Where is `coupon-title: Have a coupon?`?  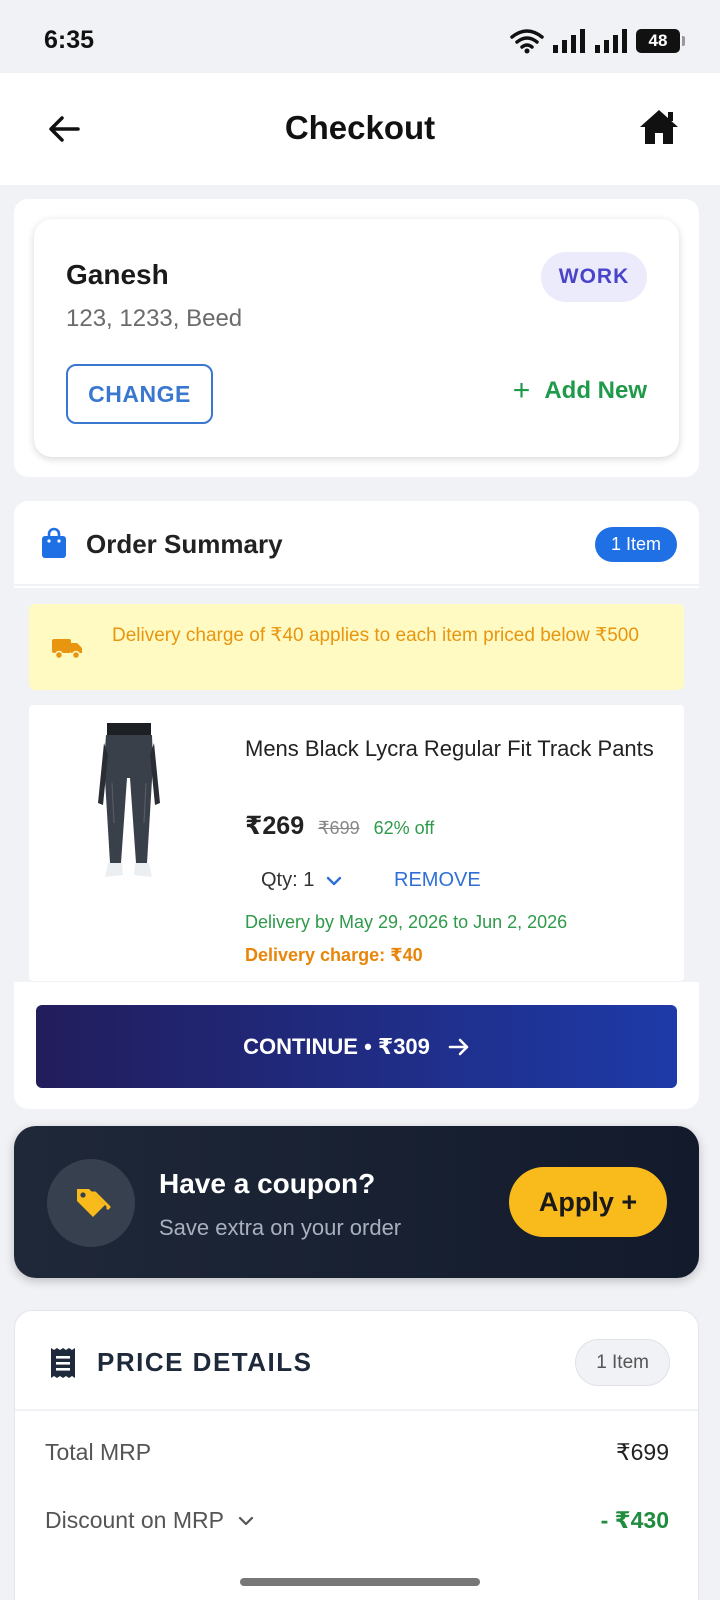 coupon-title: Have a coupon? is located at coordinates (267, 1183).